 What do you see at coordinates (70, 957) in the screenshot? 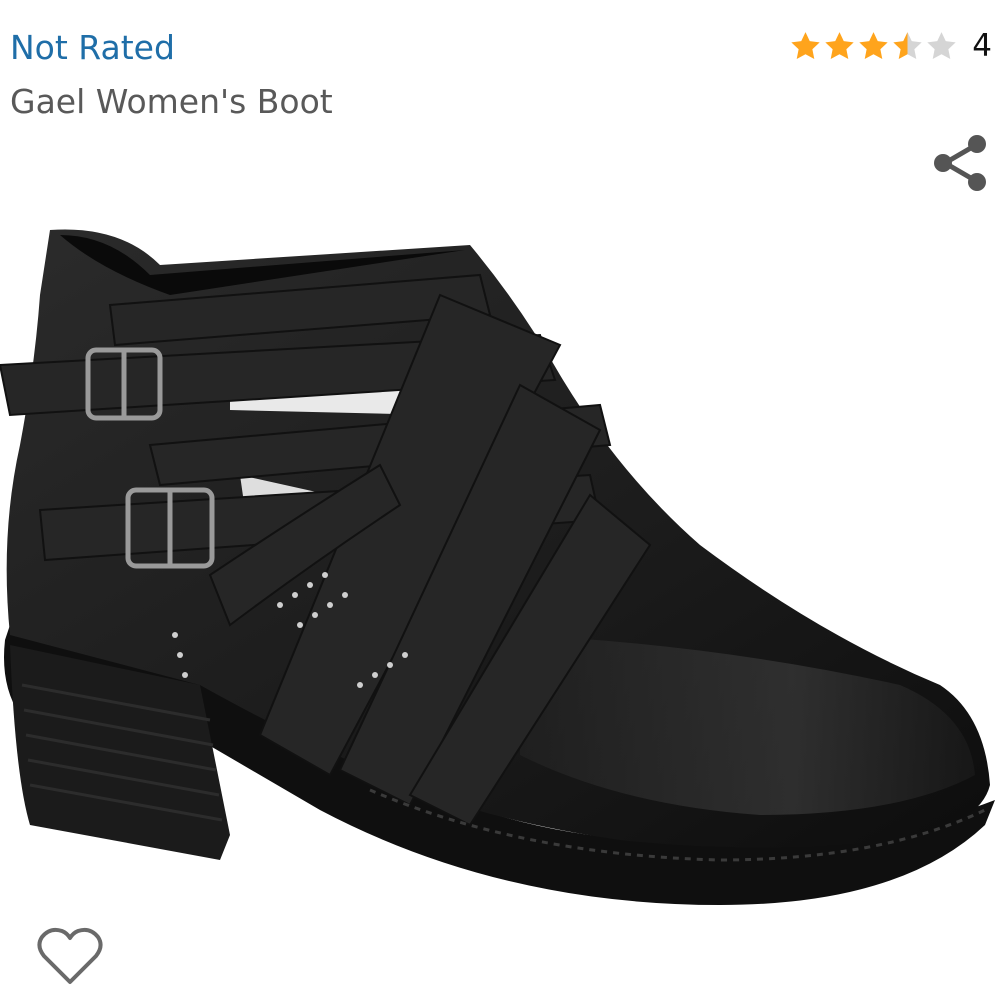
I see `heart-outline-icon` at bounding box center [70, 957].